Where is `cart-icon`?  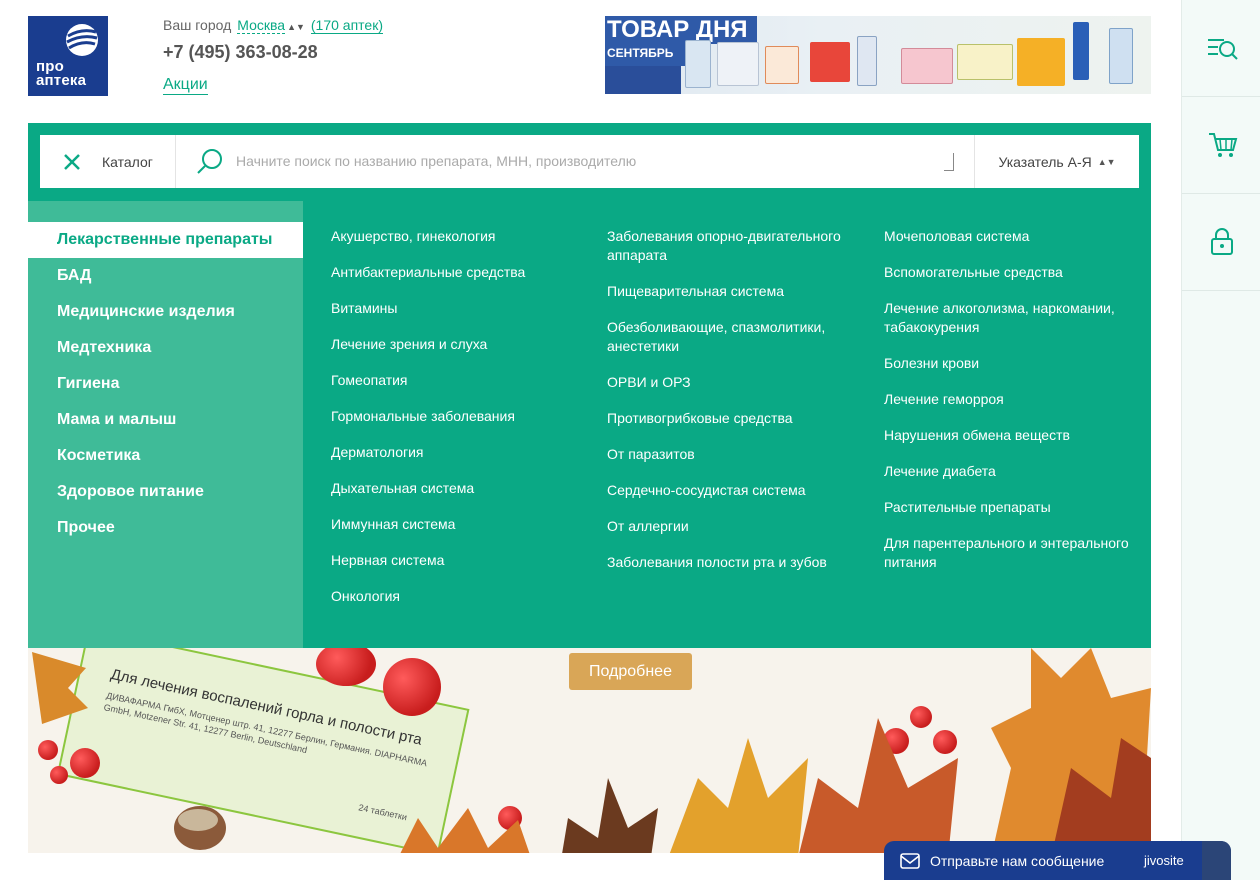
cart-icon is located at coordinates (1222, 145).